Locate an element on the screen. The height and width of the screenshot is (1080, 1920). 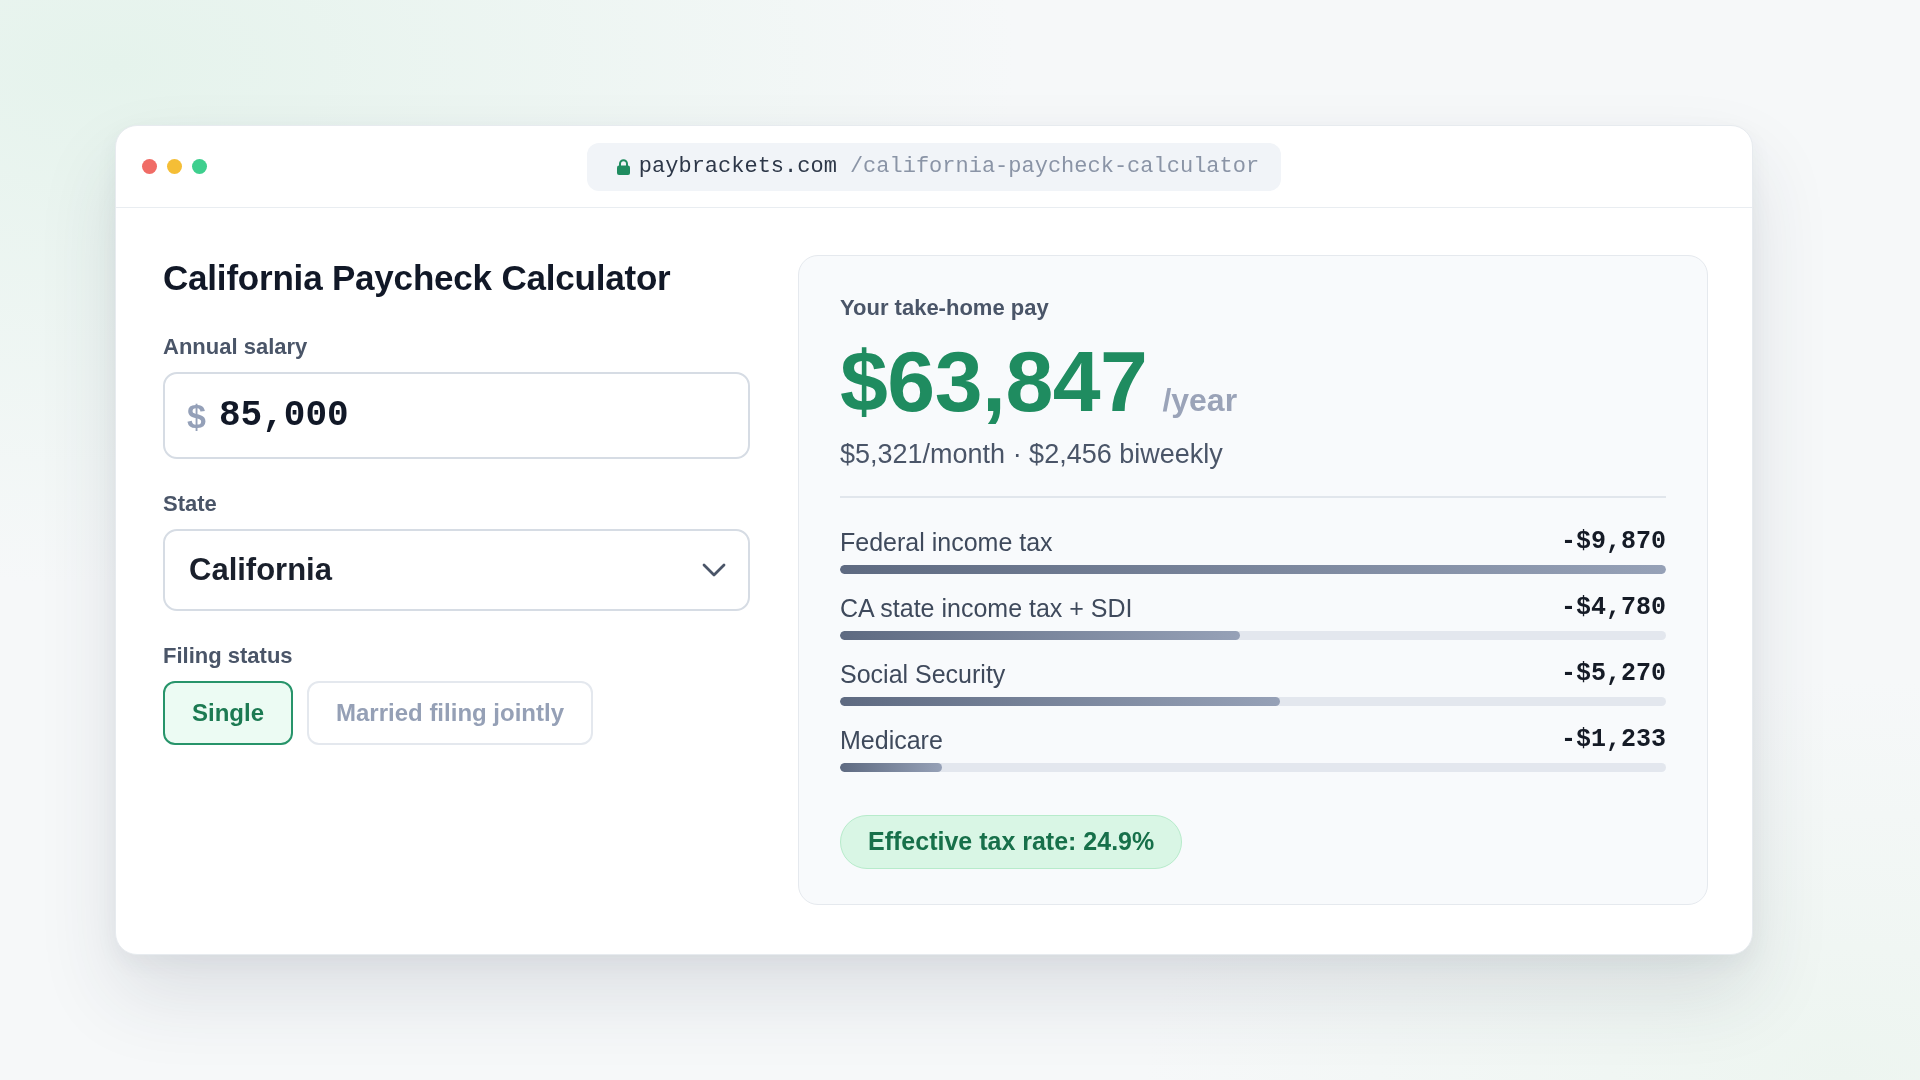
currency-symbol: $ is located at coordinates (196, 415).